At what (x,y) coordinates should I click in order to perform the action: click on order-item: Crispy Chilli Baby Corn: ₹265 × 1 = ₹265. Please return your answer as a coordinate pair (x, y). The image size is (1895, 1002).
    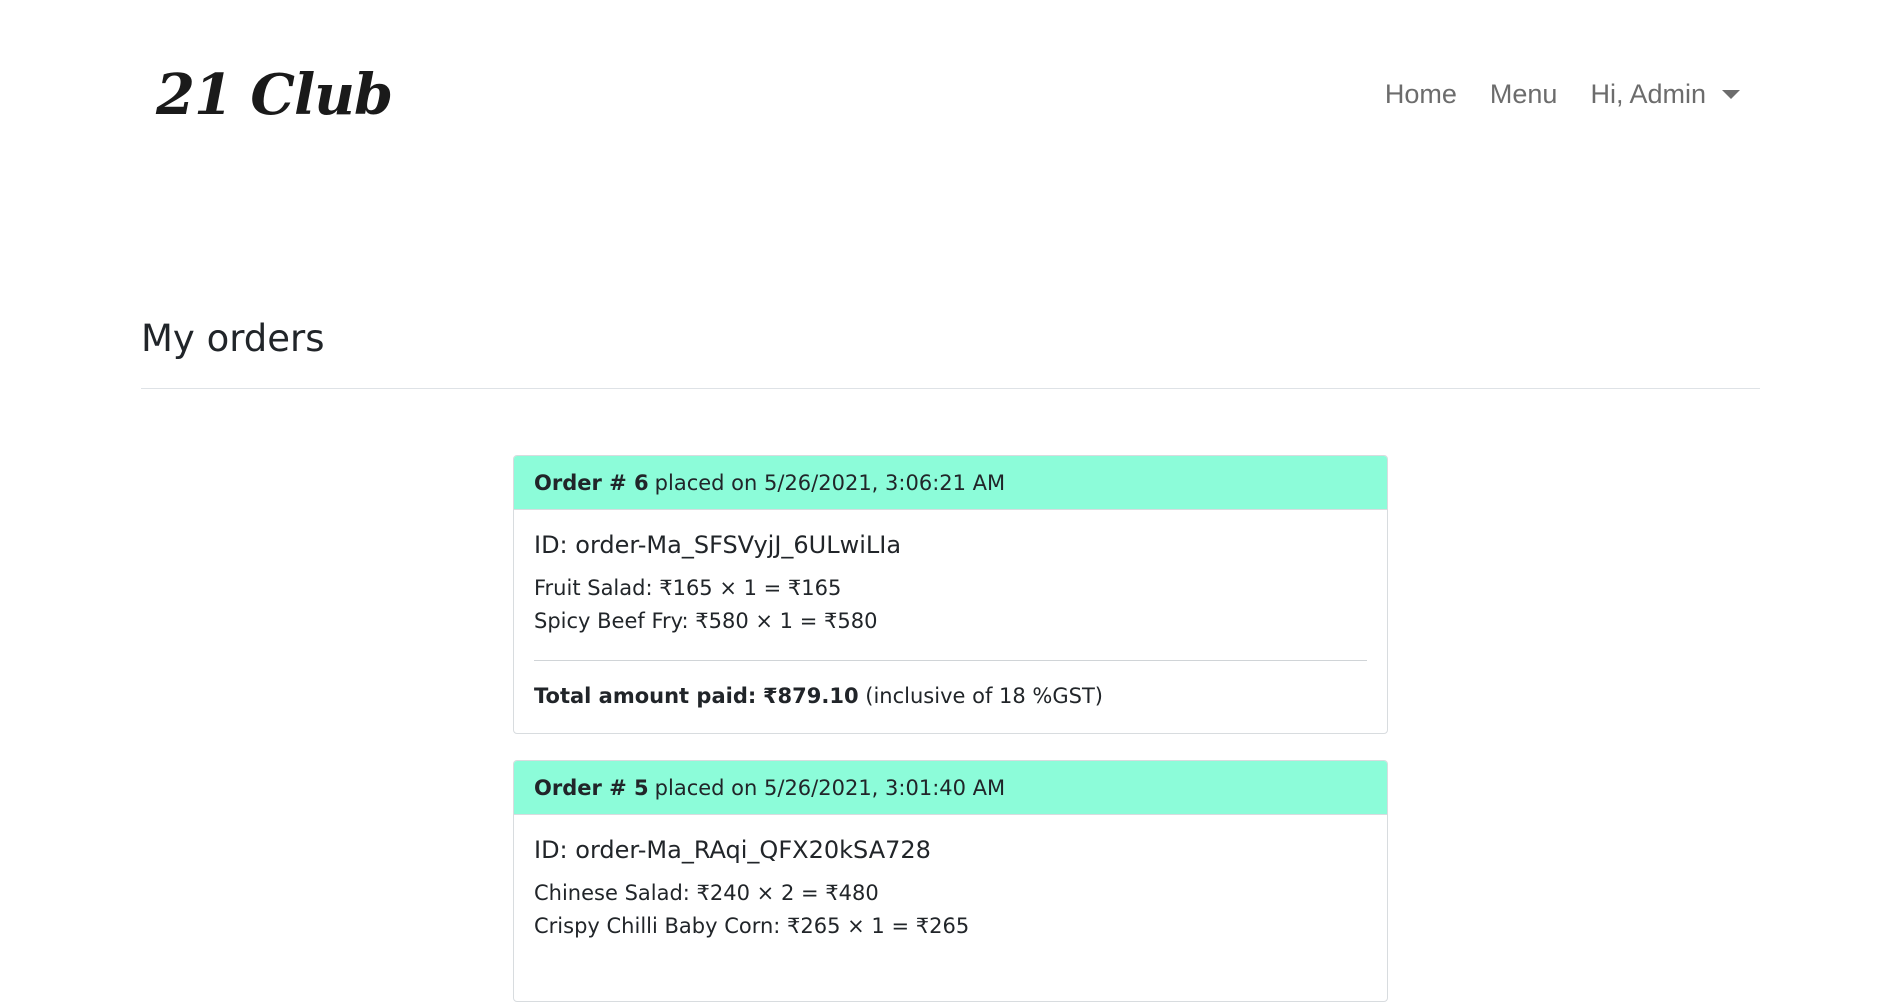
    Looking at the image, I should click on (752, 926).